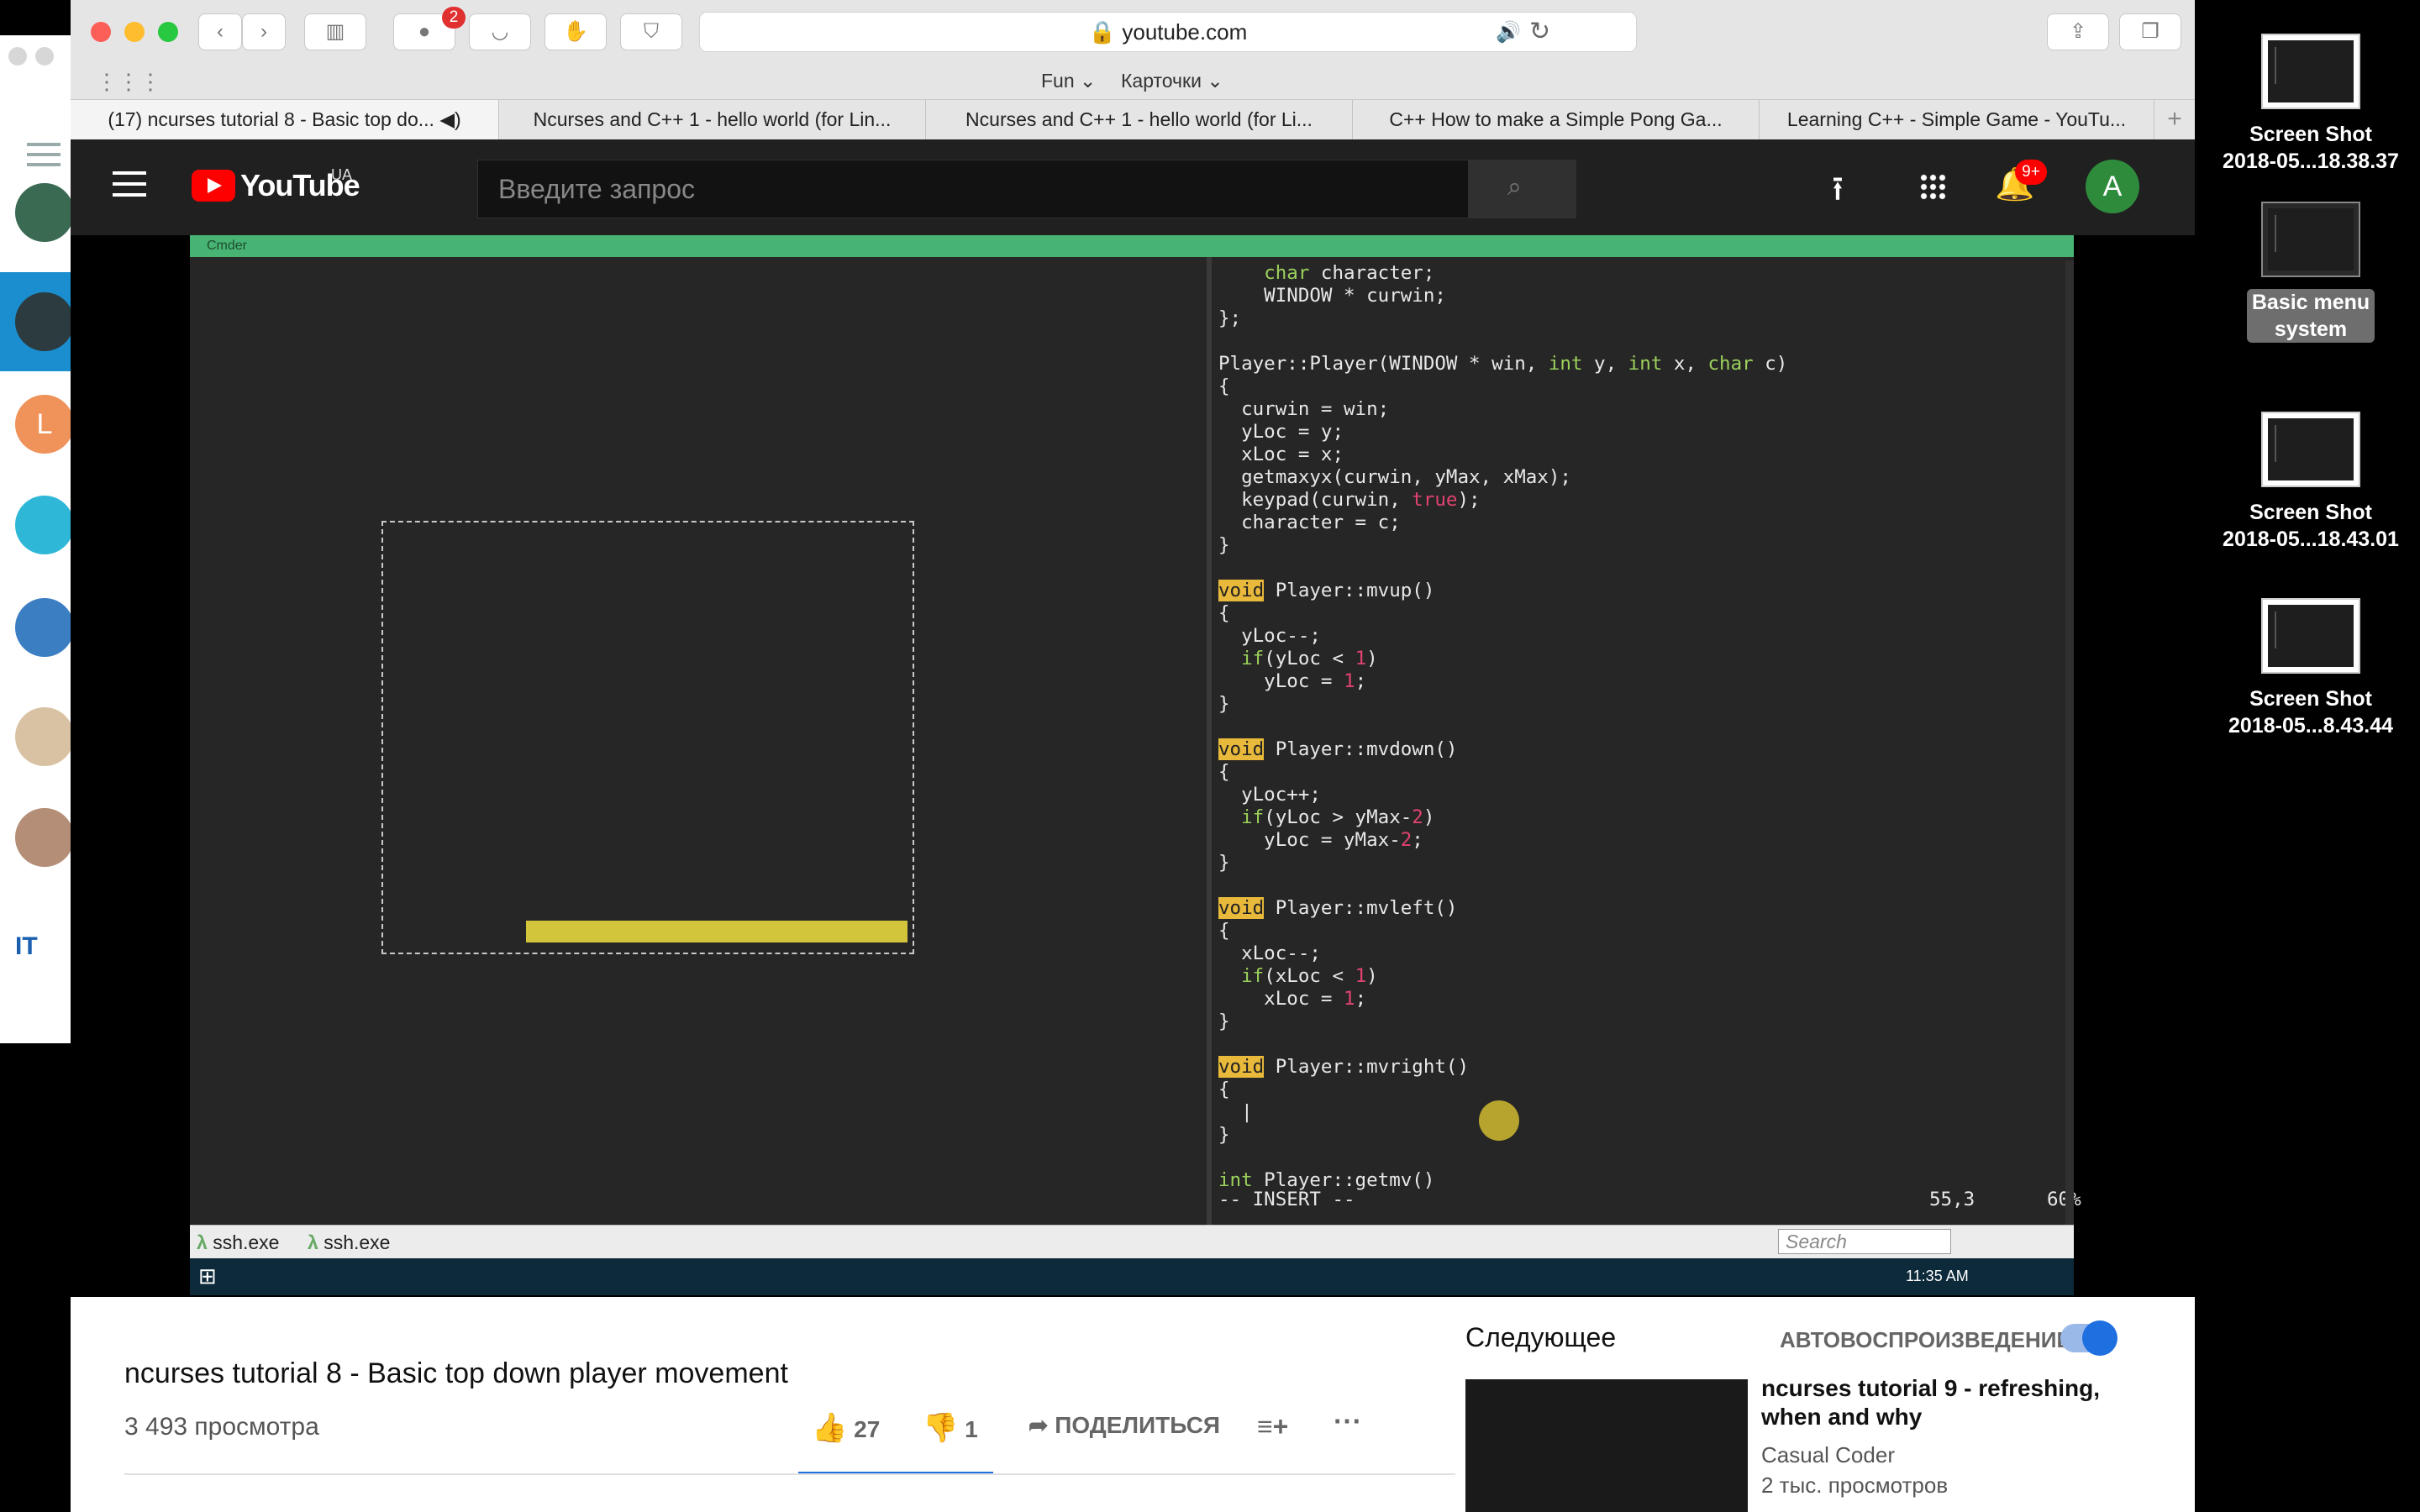  What do you see at coordinates (264, 31) in the screenshot?
I see `forward-button: ›` at bounding box center [264, 31].